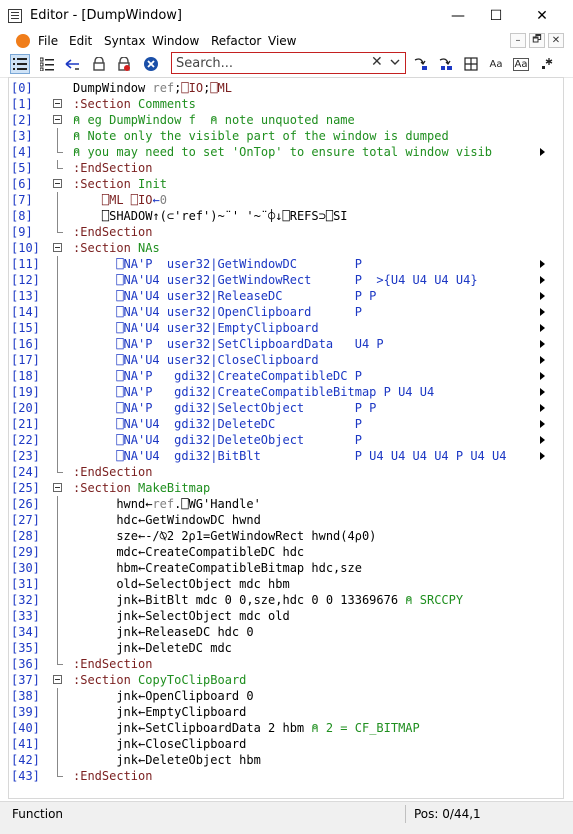  Describe the element at coordinates (421, 64) in the screenshot. I see `replace-button` at that location.